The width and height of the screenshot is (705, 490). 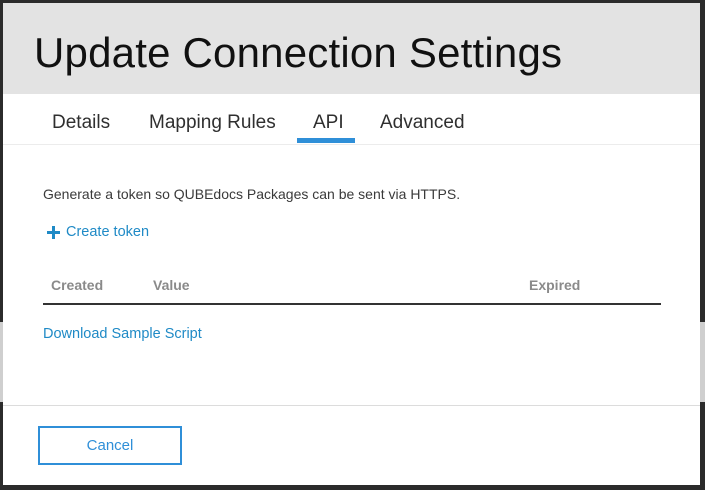 What do you see at coordinates (53, 232) in the screenshot?
I see `plus-icon` at bounding box center [53, 232].